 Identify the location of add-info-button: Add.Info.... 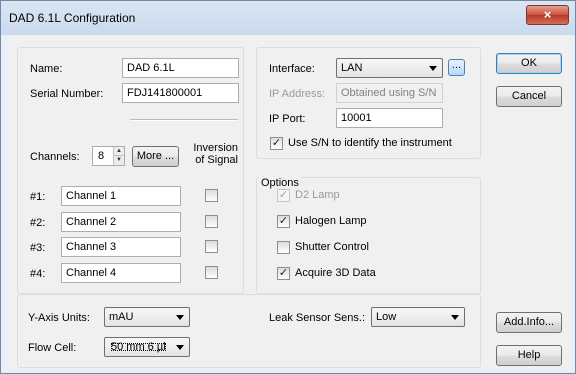
(529, 322).